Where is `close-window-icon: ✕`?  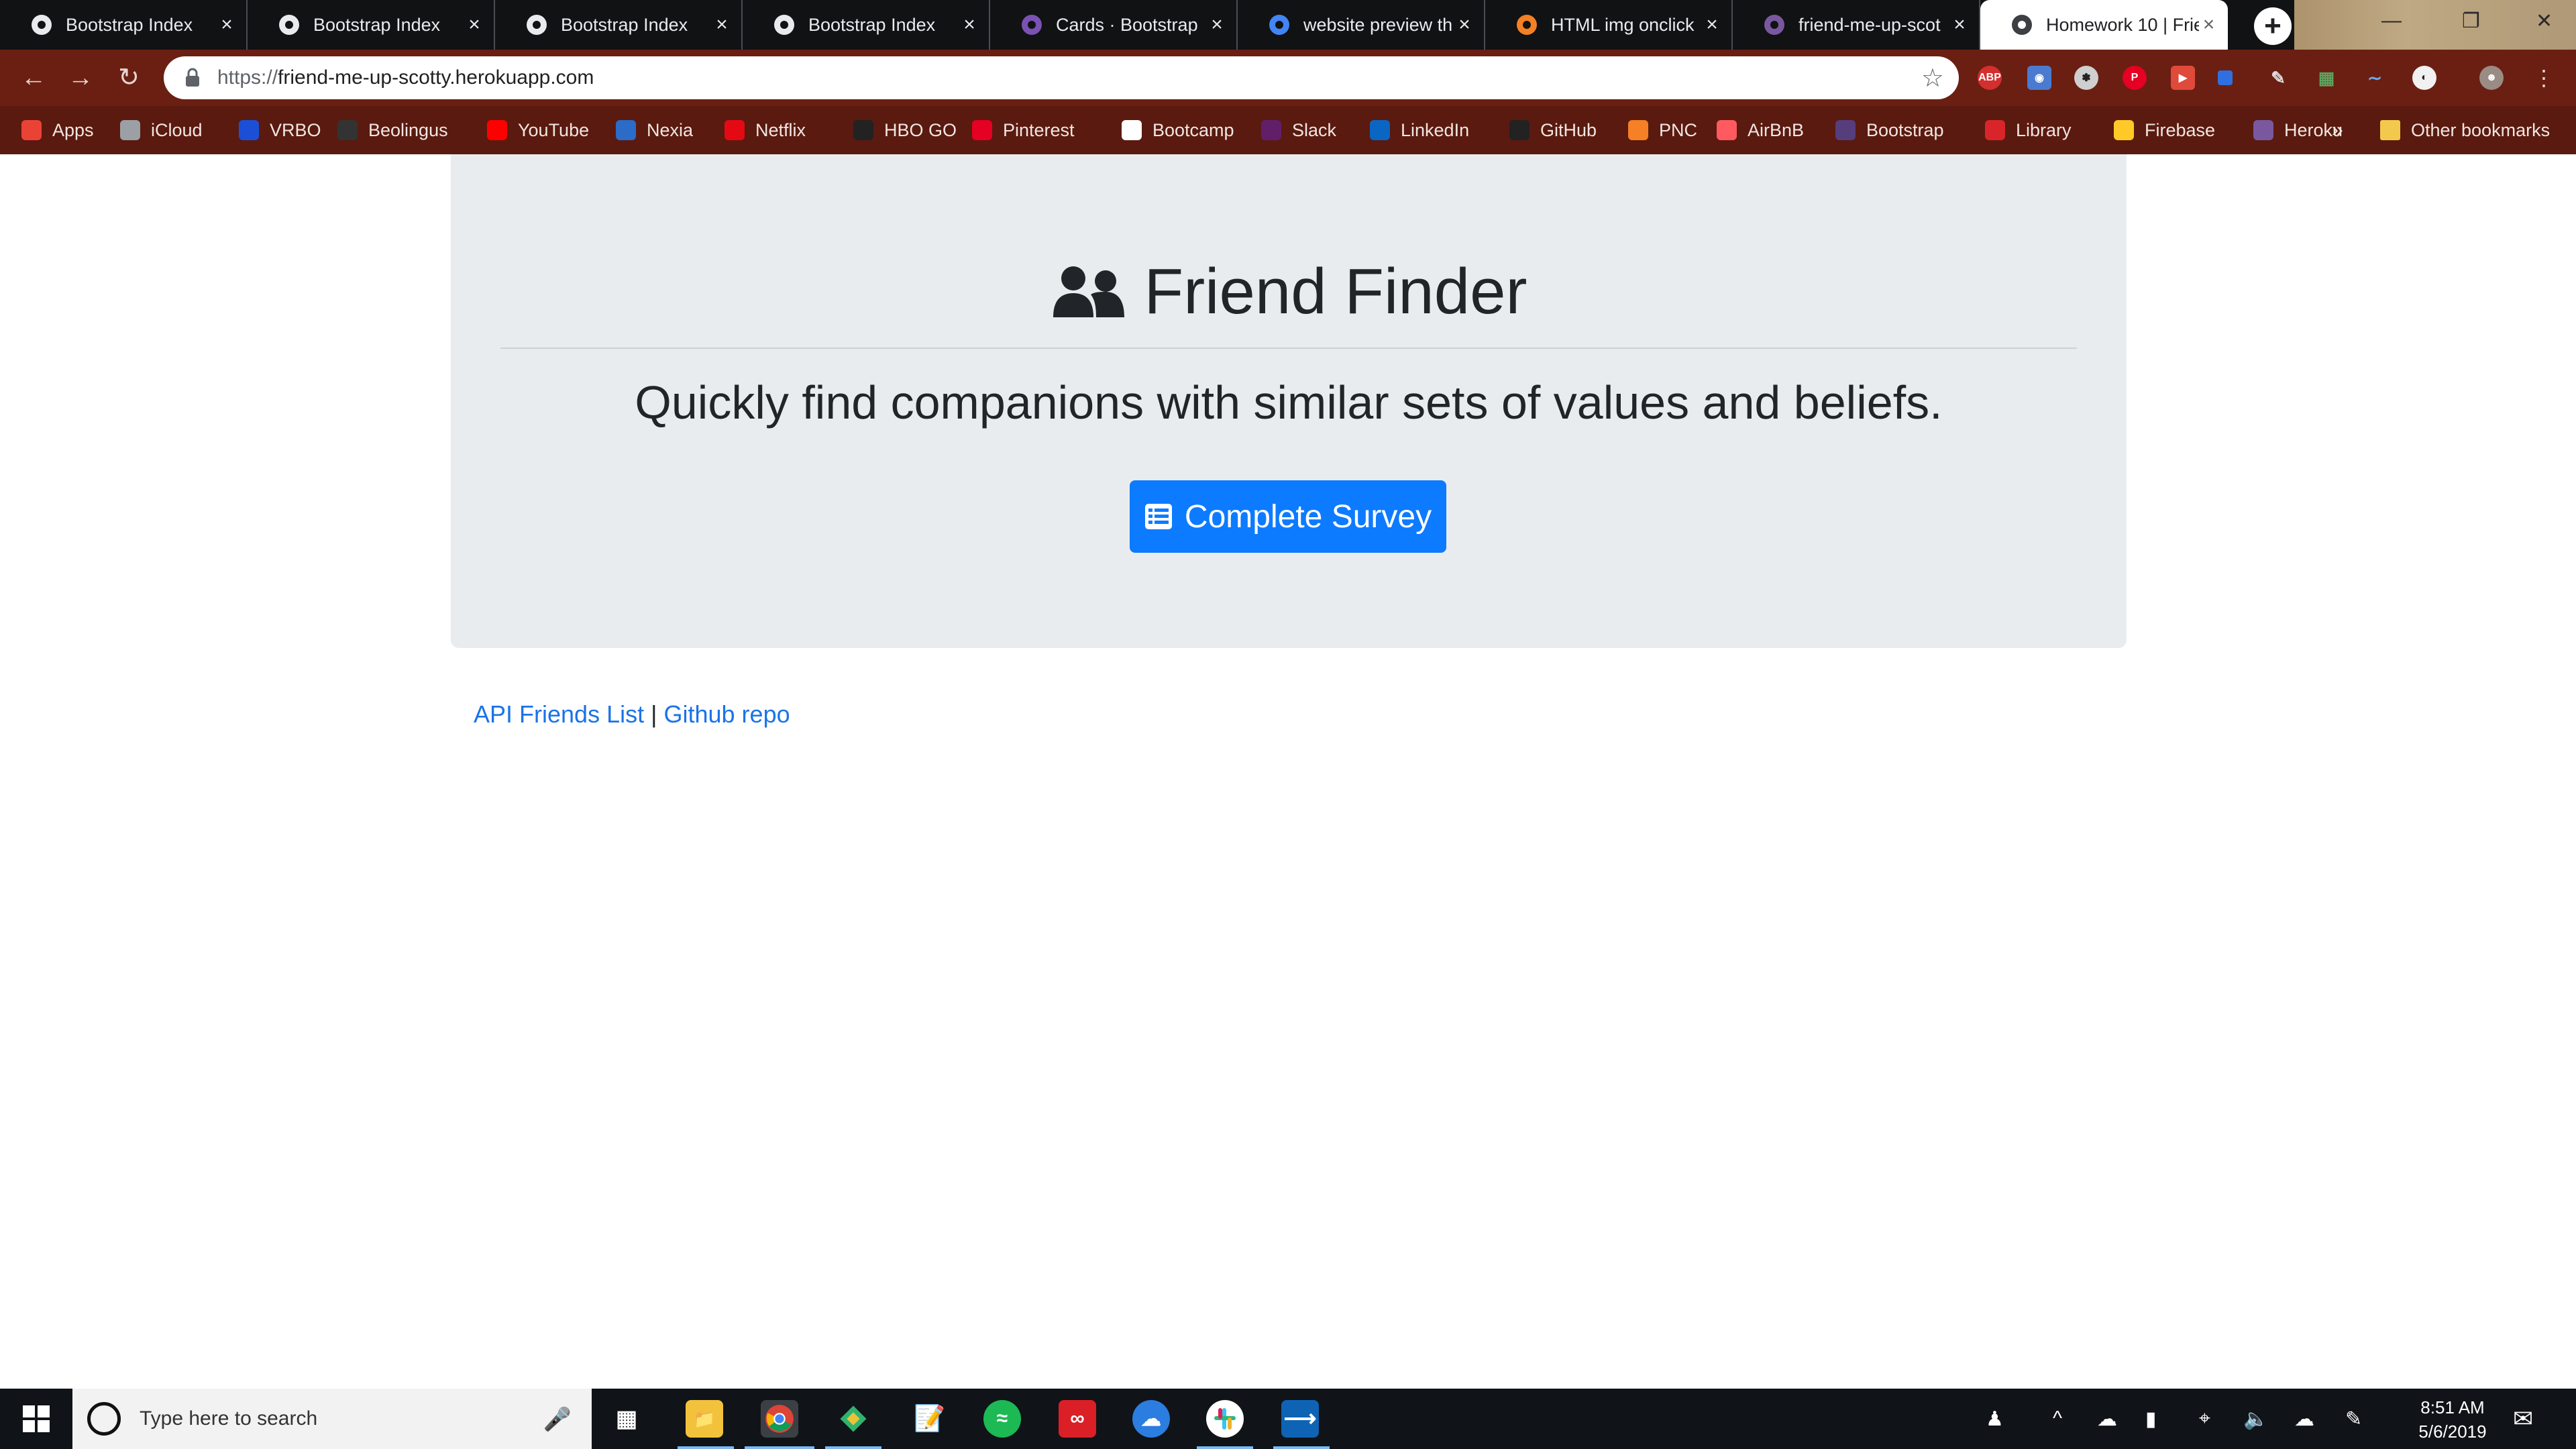 close-window-icon: ✕ is located at coordinates (2544, 21).